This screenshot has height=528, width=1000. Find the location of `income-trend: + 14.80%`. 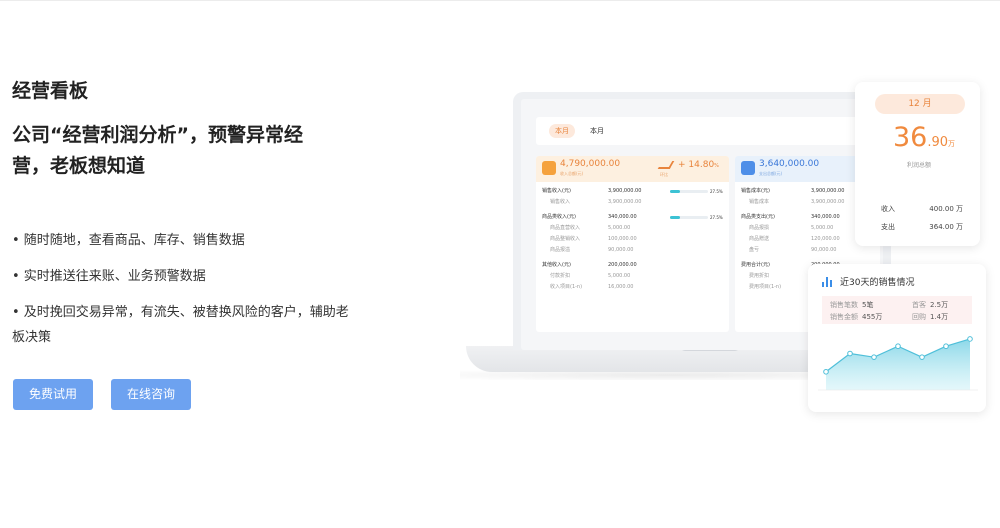

income-trend: + 14.80% is located at coordinates (698, 165).